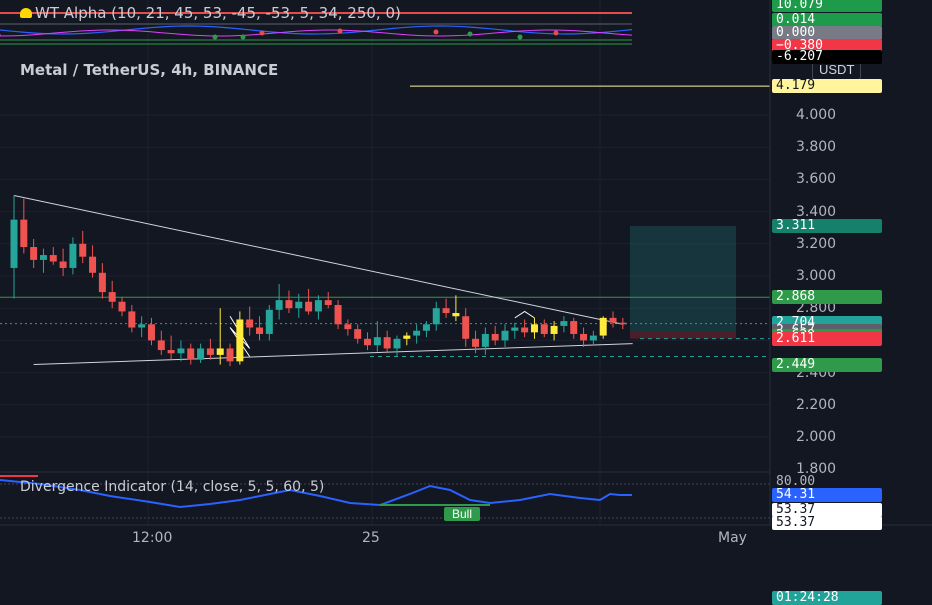 This screenshot has width=932, height=605. What do you see at coordinates (816, 276) in the screenshot?
I see `price-tick: 3.000` at bounding box center [816, 276].